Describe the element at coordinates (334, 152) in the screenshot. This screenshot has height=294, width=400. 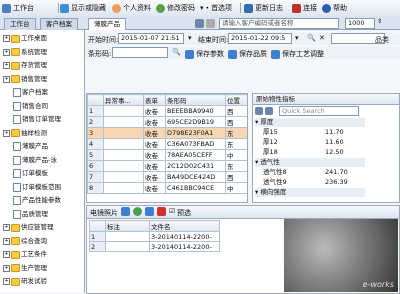
I see `property-value: 12.50` at that location.